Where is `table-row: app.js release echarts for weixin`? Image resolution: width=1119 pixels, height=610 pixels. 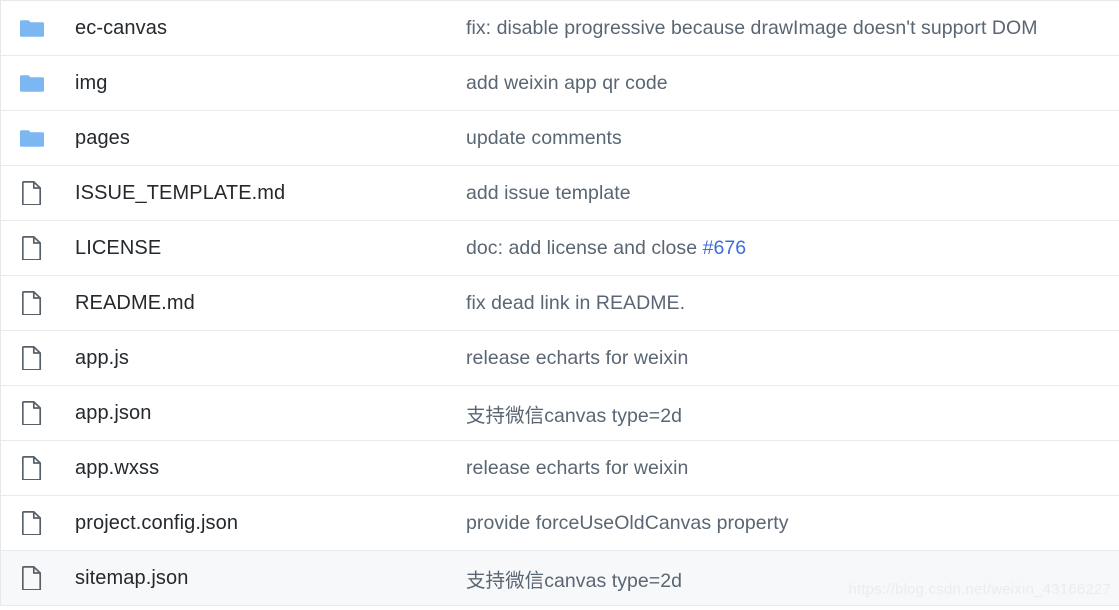 table-row: app.js release echarts for weixin is located at coordinates (560, 358).